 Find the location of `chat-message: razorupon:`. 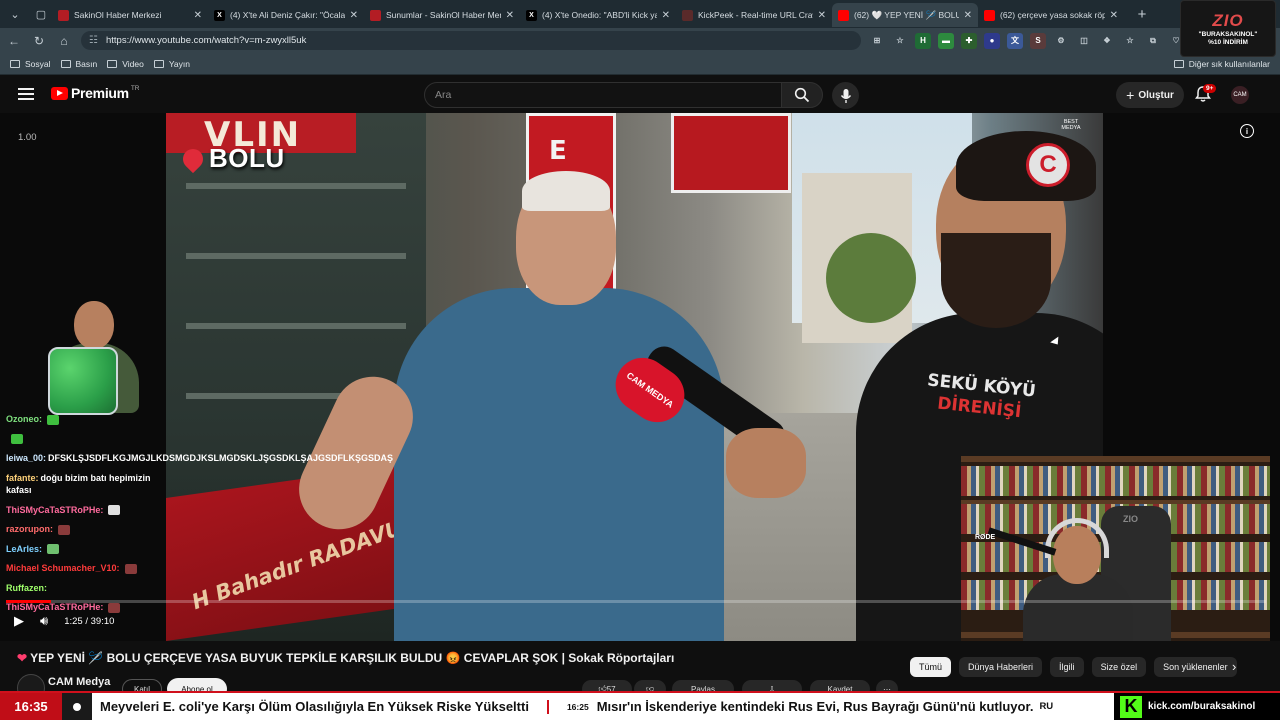

chat-message: razorupon: is located at coordinates (88, 529).